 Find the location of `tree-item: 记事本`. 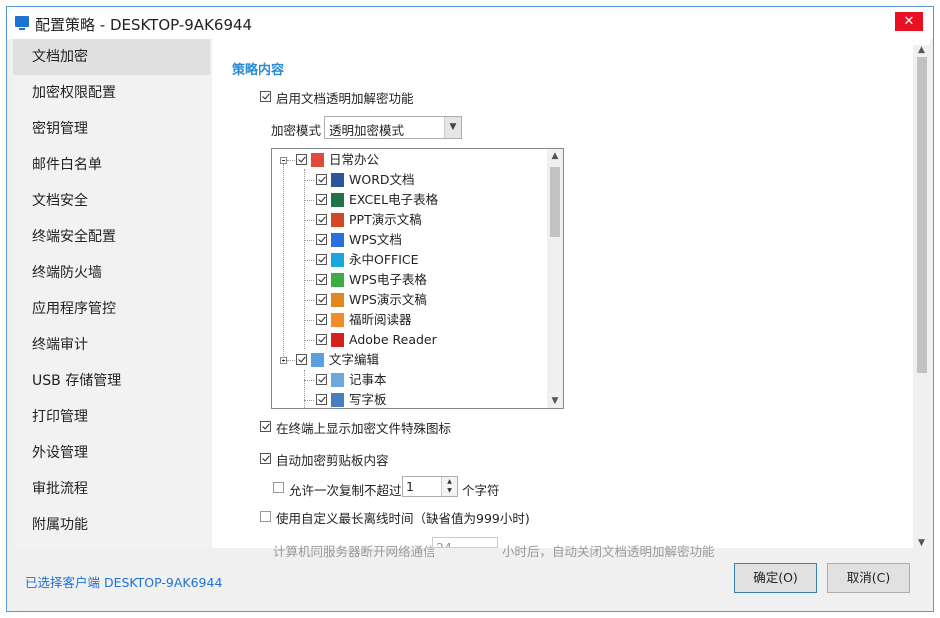

tree-item: 记事本 is located at coordinates (409, 380).